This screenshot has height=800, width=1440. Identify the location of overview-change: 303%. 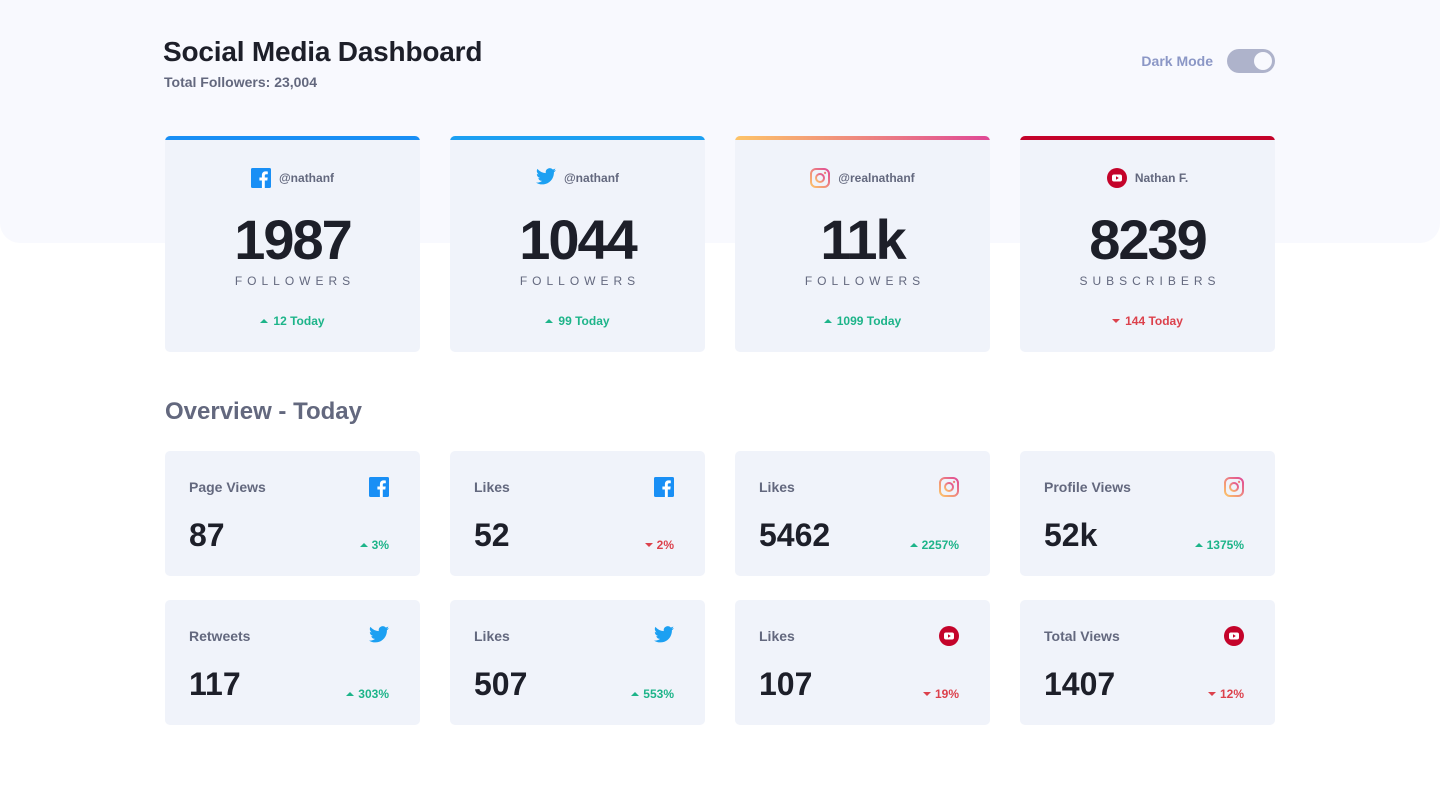
(367, 694).